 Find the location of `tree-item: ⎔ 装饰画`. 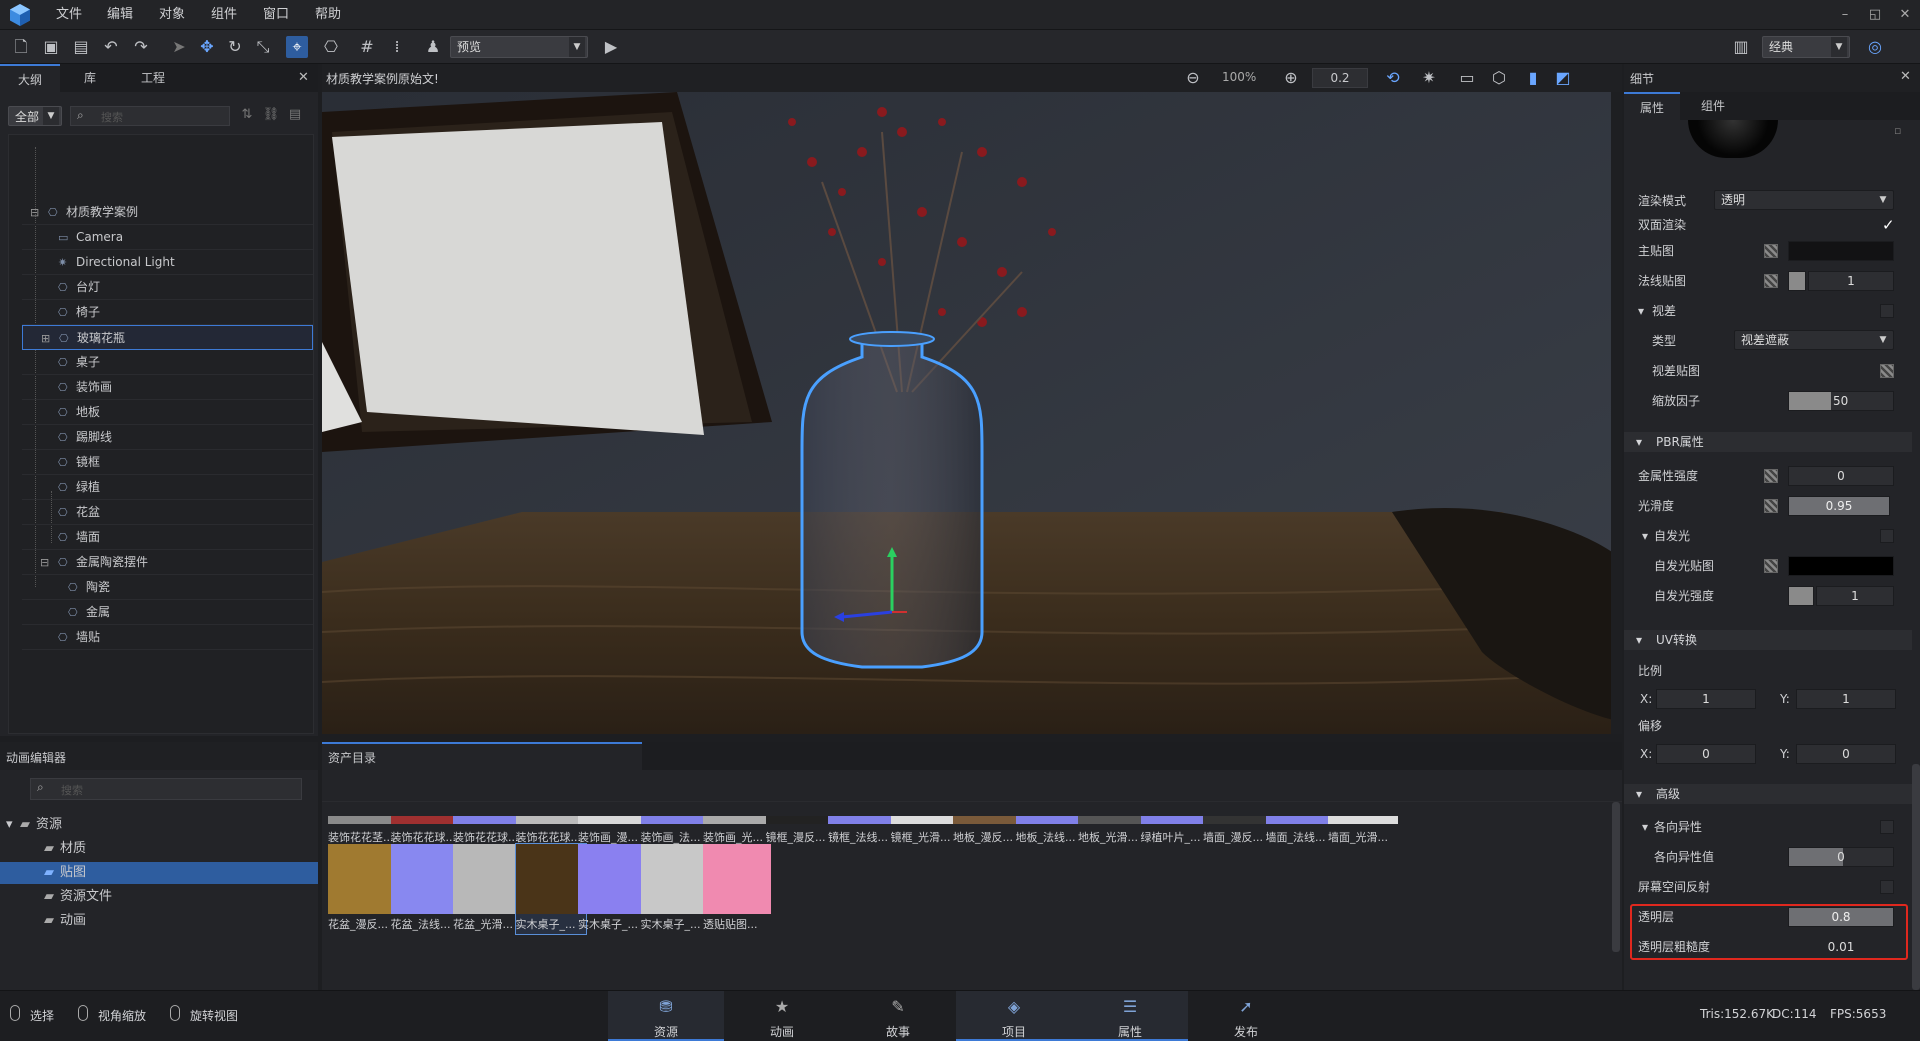

tree-item: ⎔ 装饰画 is located at coordinates (167, 387).